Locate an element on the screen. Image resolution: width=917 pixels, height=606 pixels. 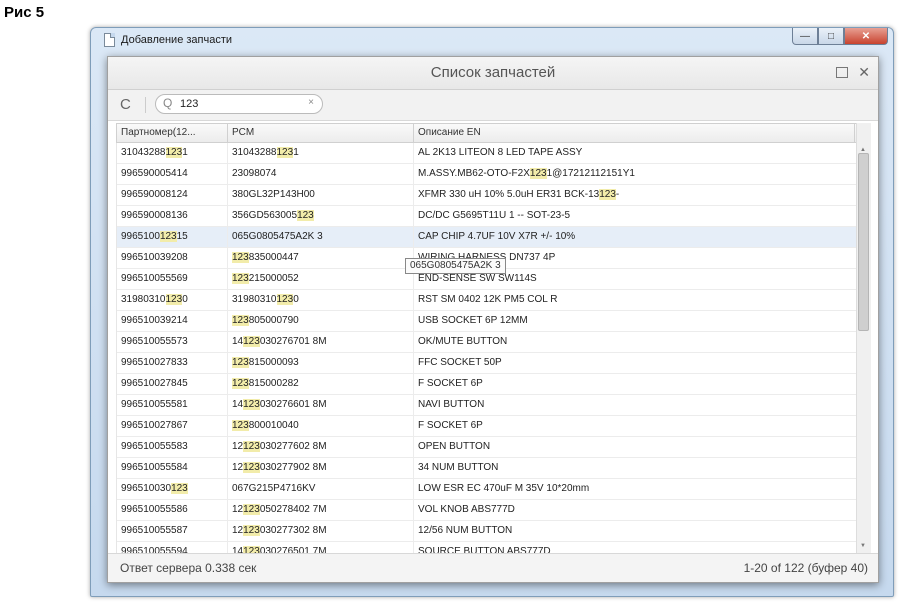
cell-pcm: 14123030276701 8M is located at coordinates (321, 342).